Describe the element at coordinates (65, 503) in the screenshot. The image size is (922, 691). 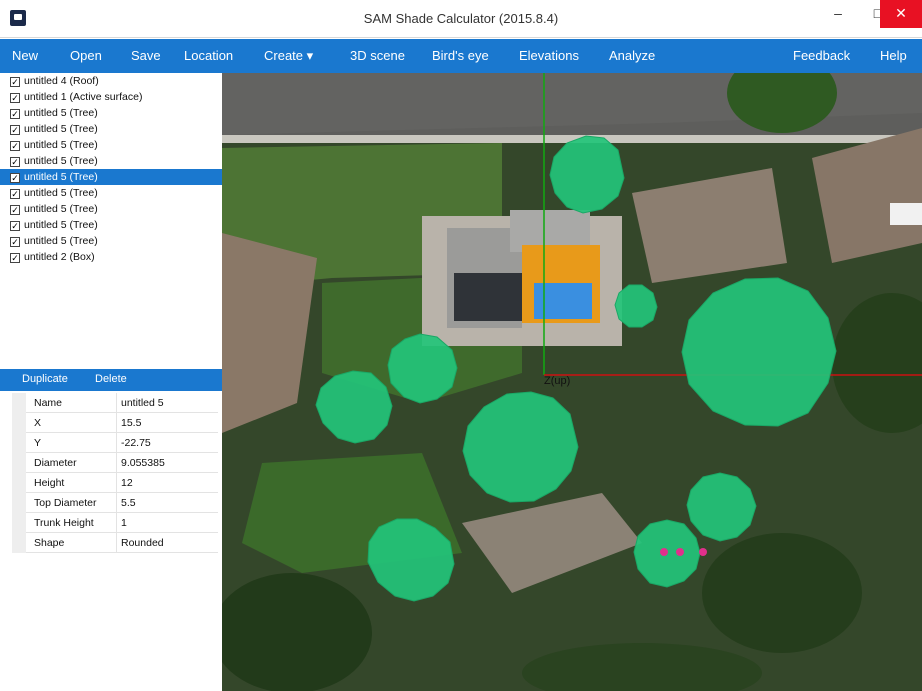
I see `property-name: Top Diameter` at that location.